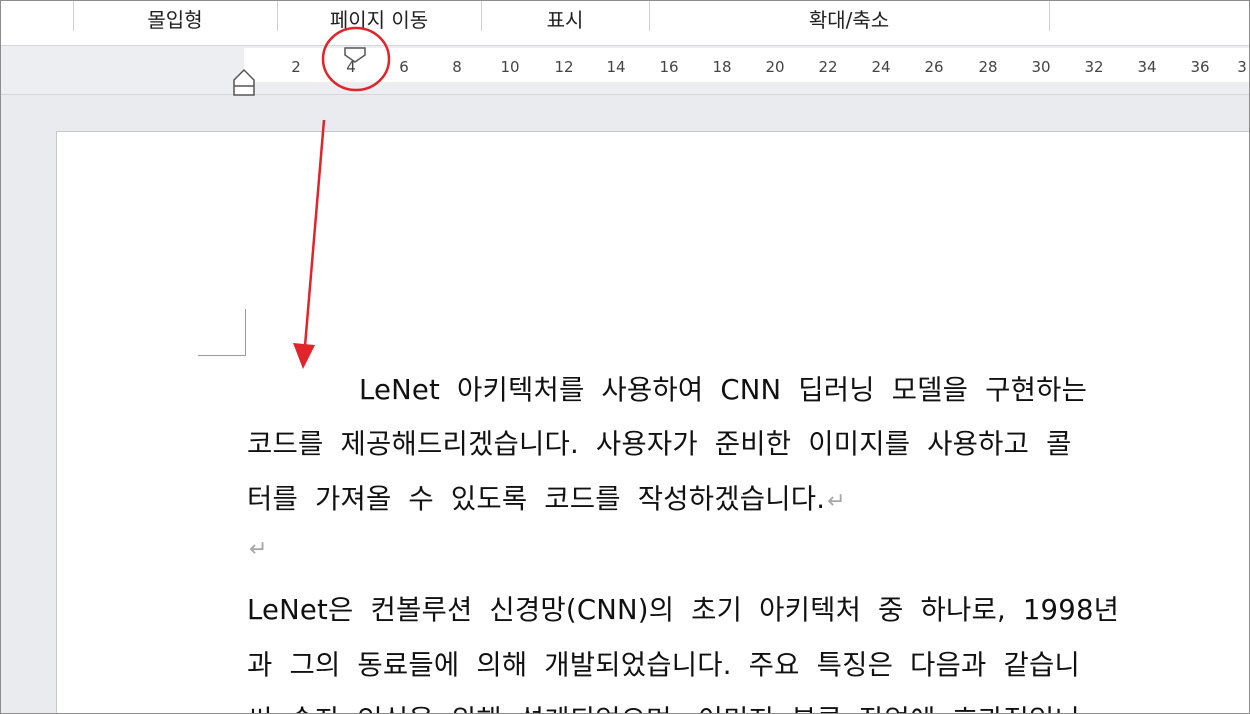 The height and width of the screenshot is (714, 1250). I want to click on ruler-tick: 12, so click(564, 67).